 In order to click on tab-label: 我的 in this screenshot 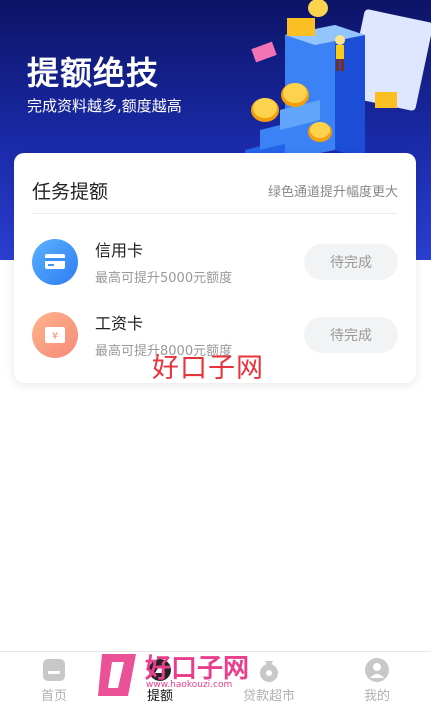, I will do `click(376, 696)`.